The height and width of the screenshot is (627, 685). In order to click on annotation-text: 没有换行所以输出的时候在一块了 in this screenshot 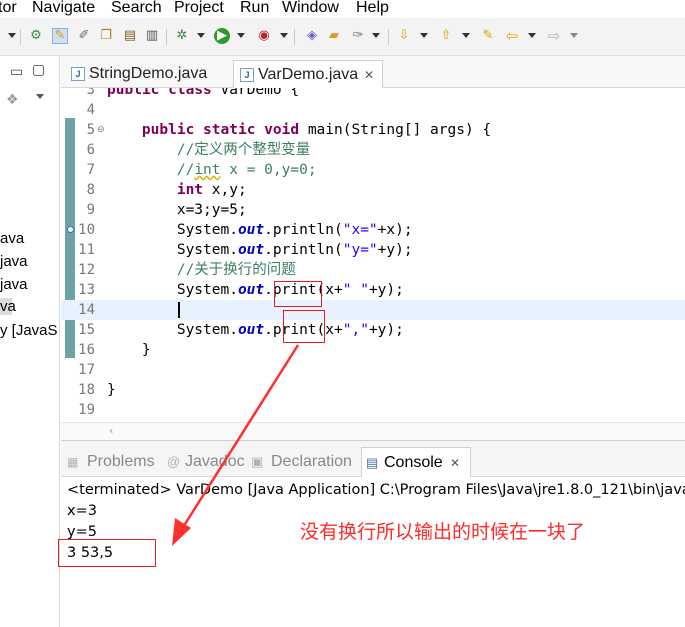, I will do `click(443, 532)`.